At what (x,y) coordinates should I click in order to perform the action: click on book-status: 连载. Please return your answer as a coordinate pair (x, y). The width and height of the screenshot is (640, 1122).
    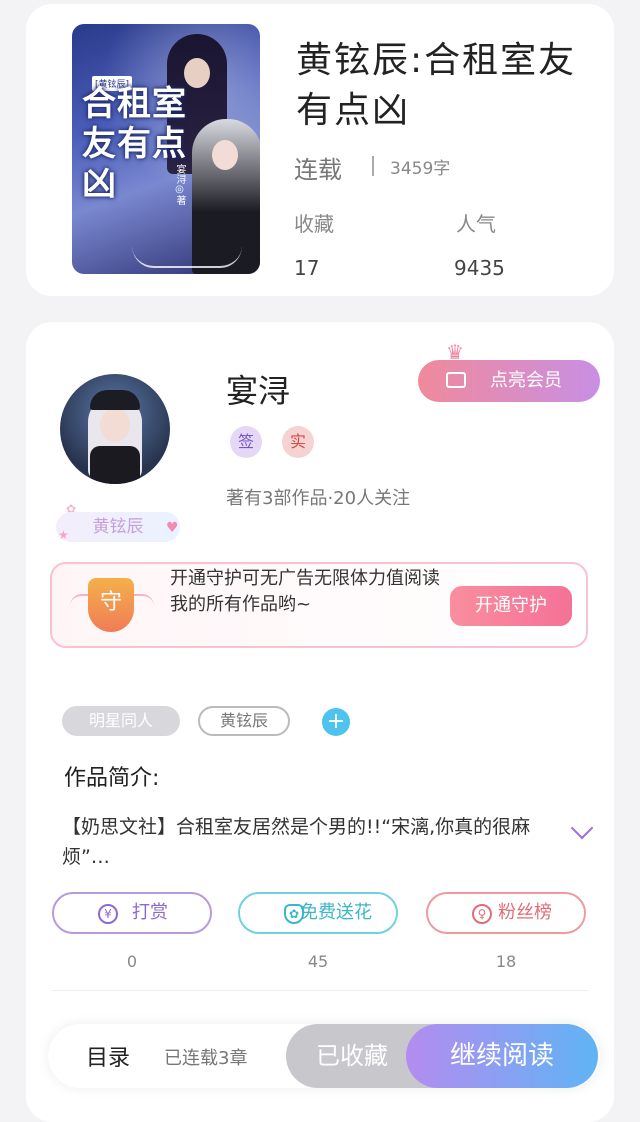
    Looking at the image, I should click on (318, 170).